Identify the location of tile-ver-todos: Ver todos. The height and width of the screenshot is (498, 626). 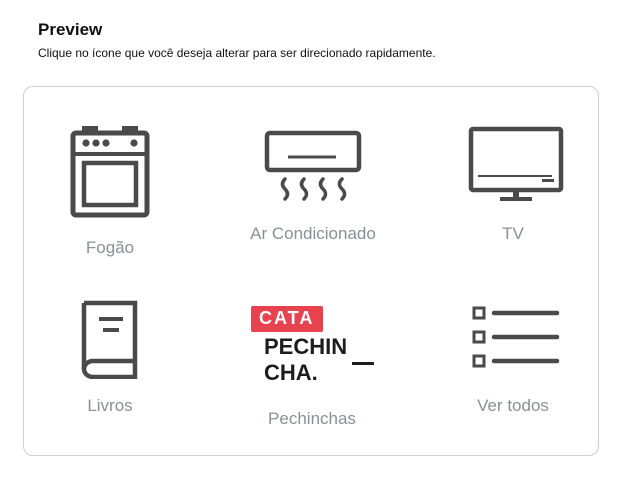
(515, 362).